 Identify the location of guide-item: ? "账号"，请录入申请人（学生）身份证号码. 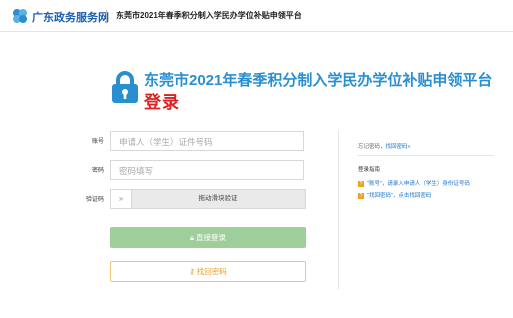
(414, 183).